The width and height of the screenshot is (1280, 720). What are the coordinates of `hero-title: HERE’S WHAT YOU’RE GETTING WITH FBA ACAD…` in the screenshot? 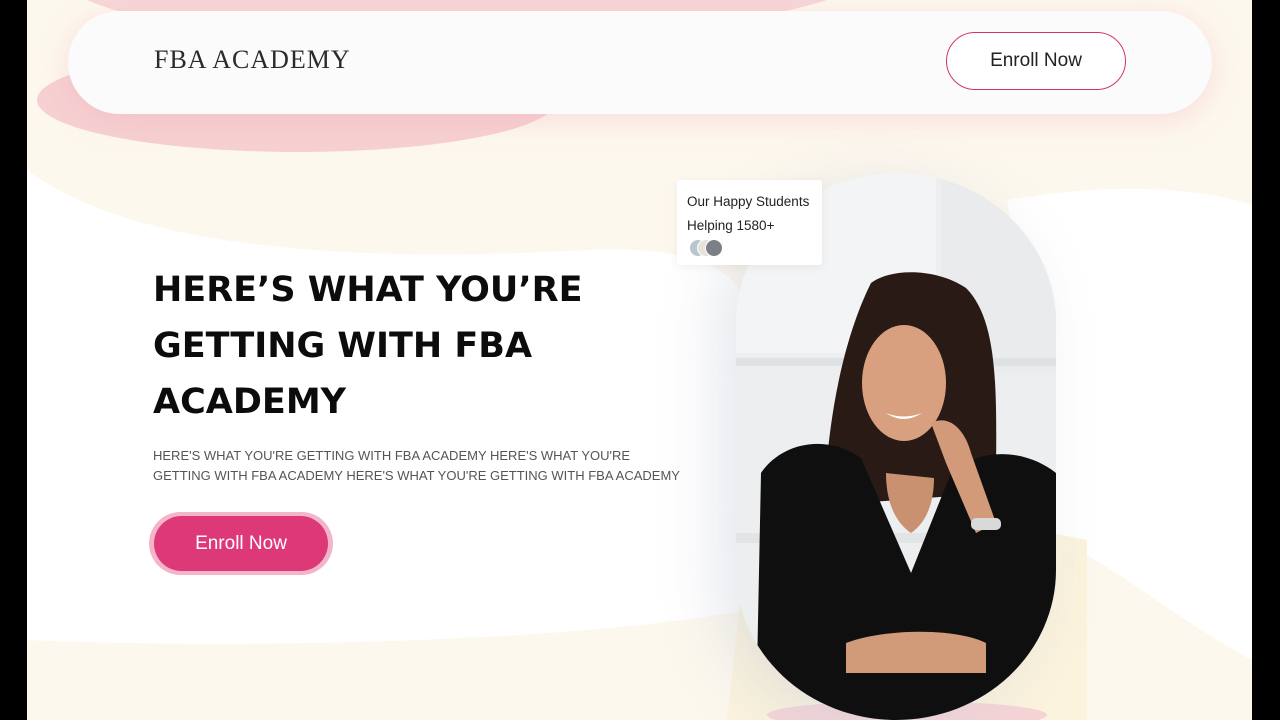 It's located at (368, 346).